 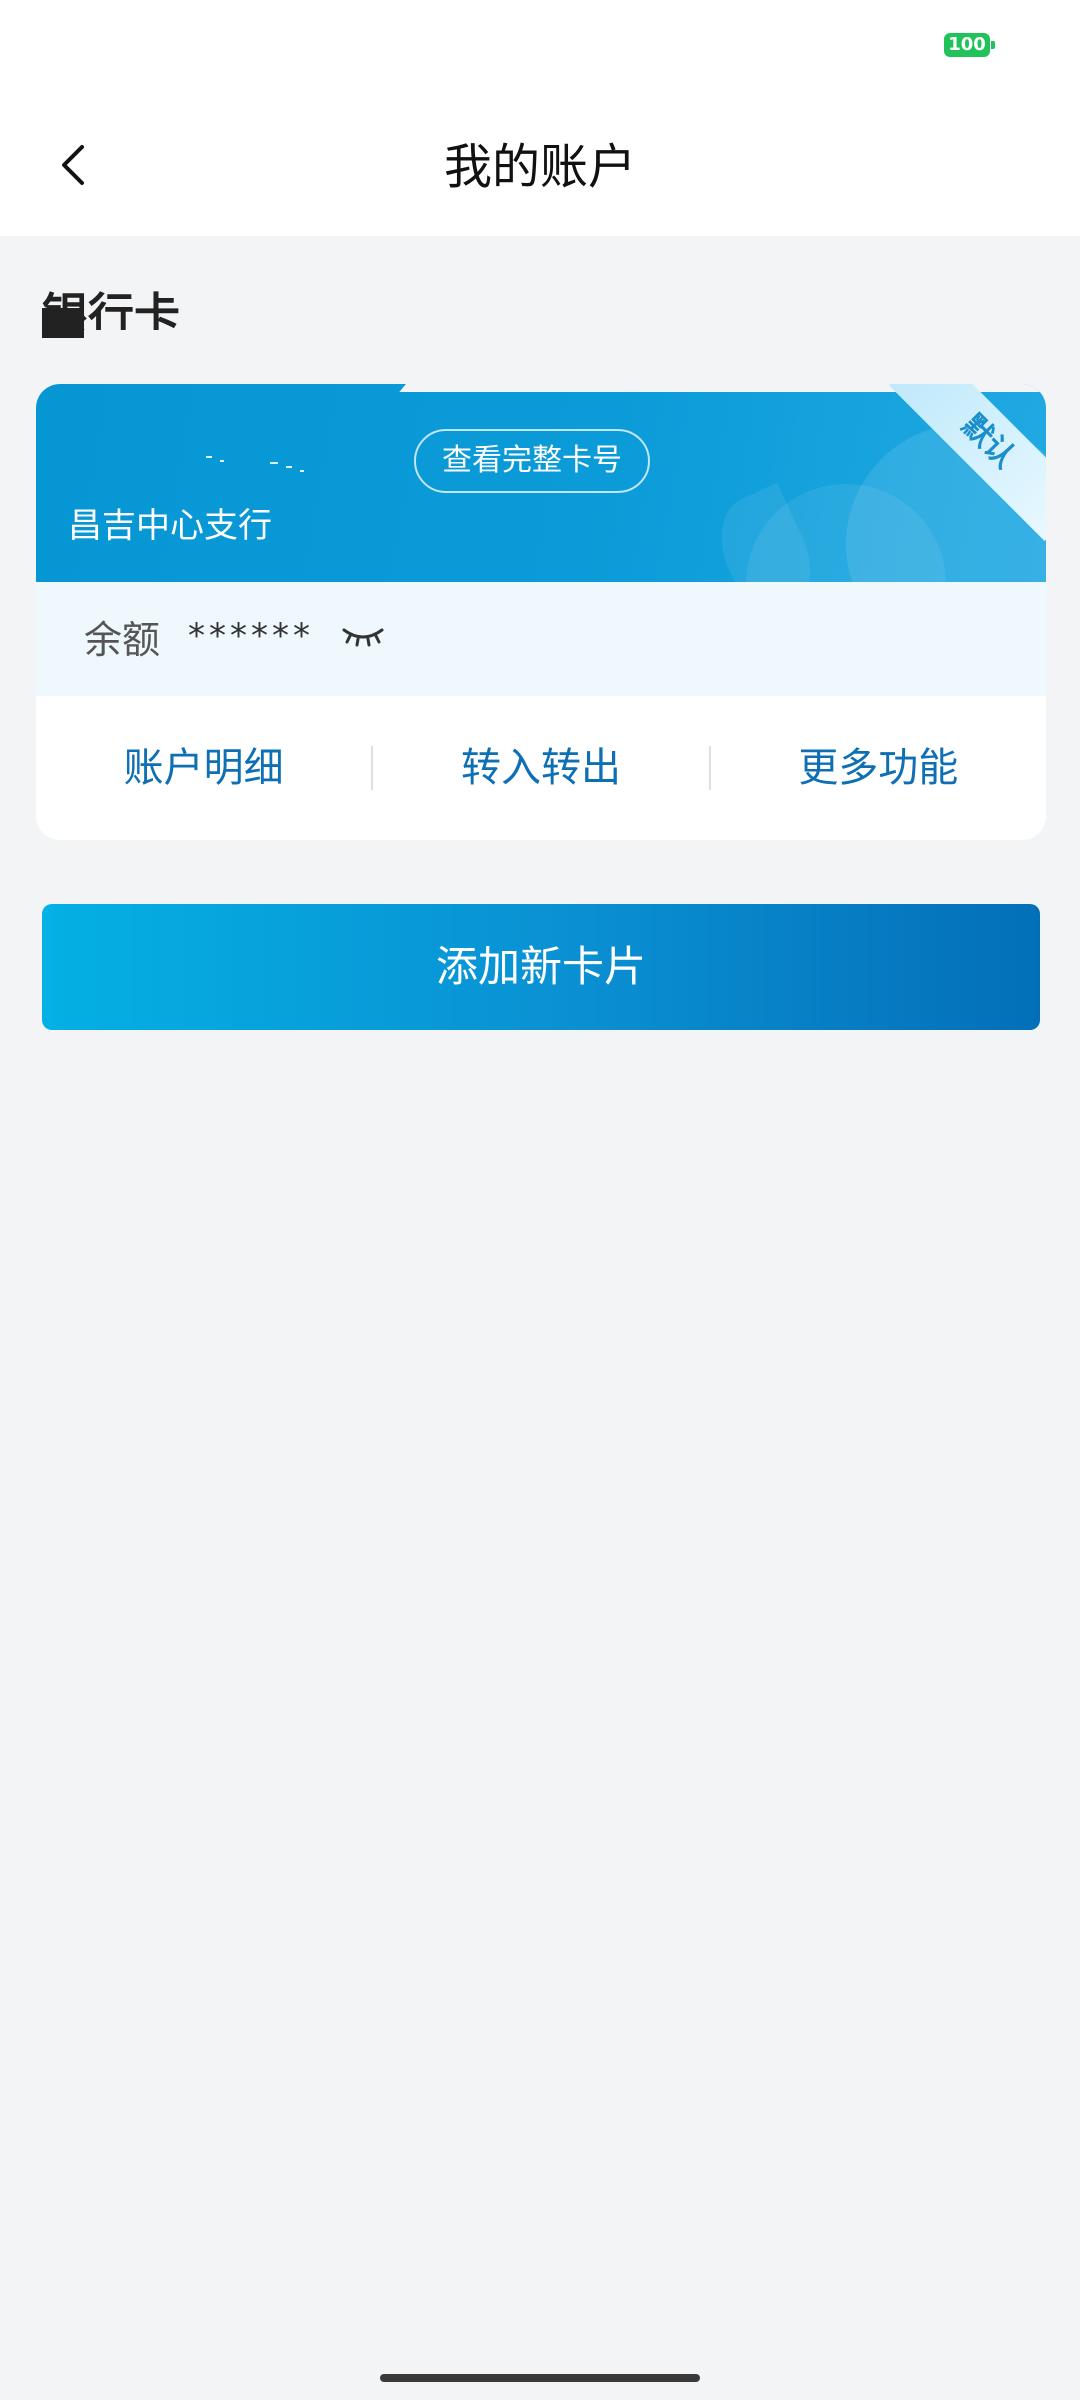 I want to click on card-actions: 账户明细 转入转出 更多功能, so click(x=541, y=768).